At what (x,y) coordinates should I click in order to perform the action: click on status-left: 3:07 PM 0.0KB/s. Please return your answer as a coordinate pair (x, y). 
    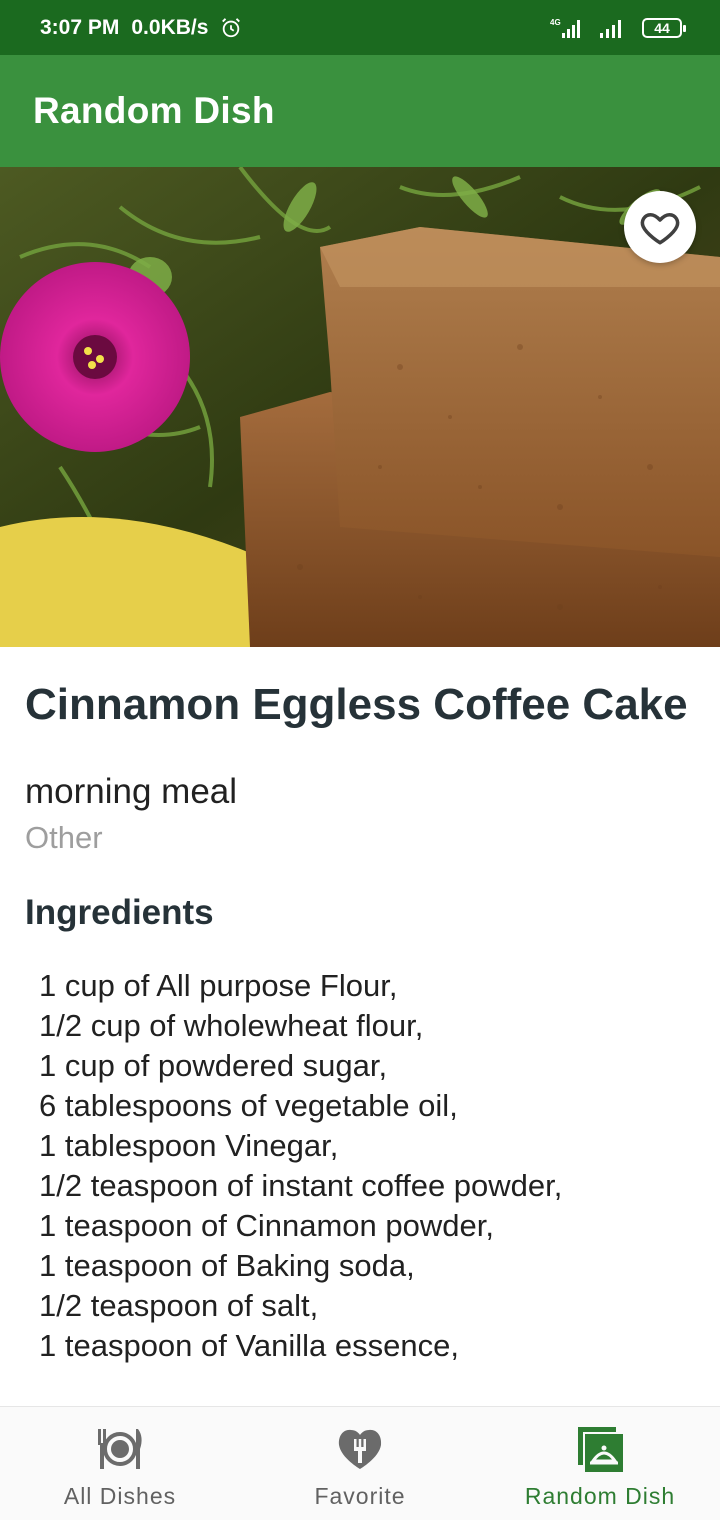
    Looking at the image, I should click on (141, 28).